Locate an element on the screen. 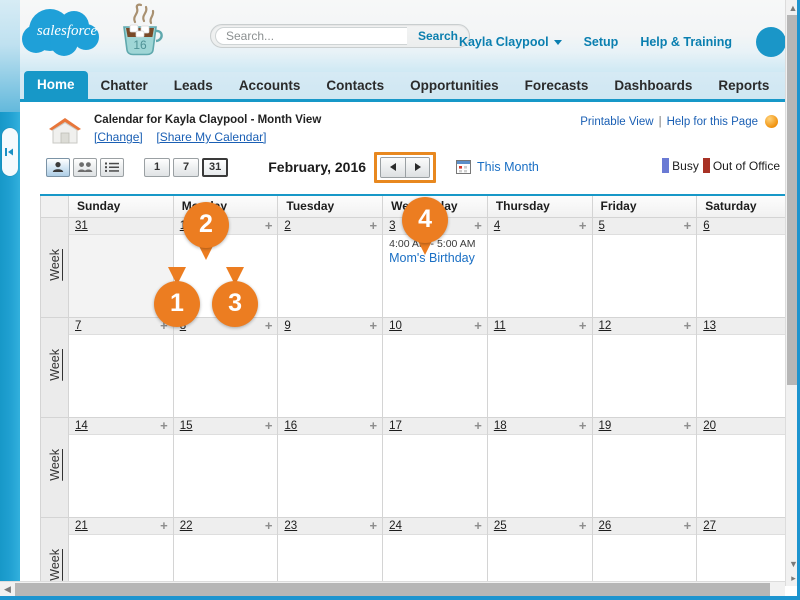  week-view-button: 7 is located at coordinates (186, 167).